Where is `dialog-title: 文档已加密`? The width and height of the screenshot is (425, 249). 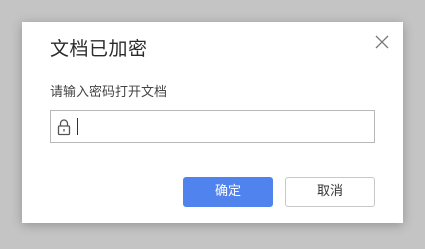 dialog-title: 文档已加密 is located at coordinates (99, 49).